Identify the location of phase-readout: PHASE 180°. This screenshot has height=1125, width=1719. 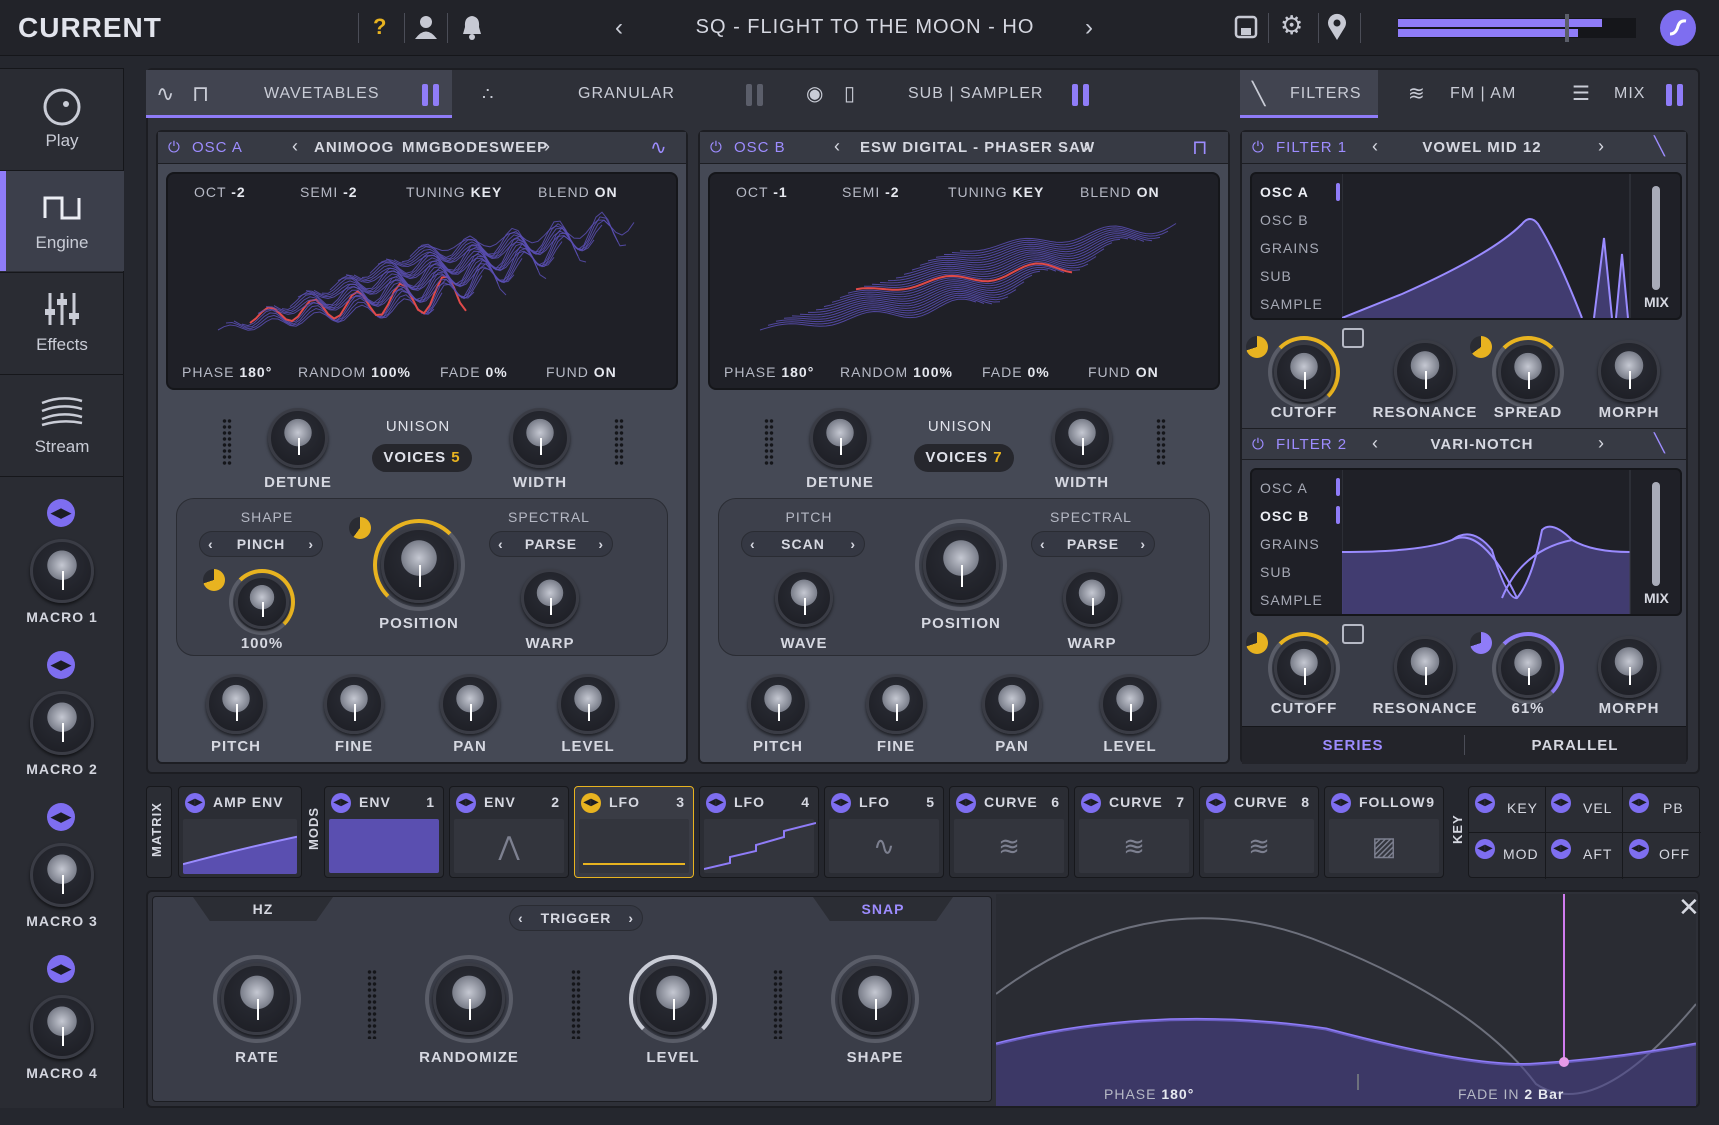
(769, 372).